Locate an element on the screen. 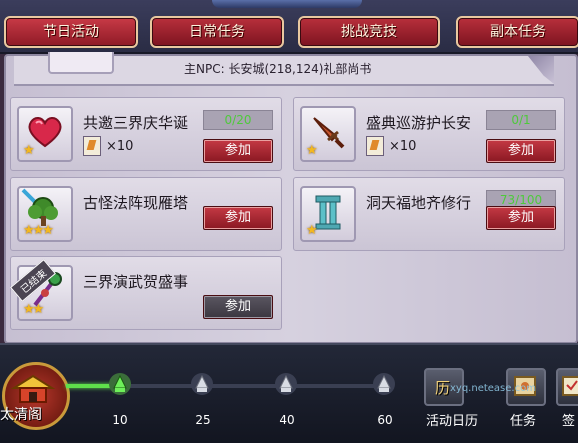 Image resolution: width=578 pixels, height=443 pixels. npc-info-strip: 主NPC: 长安城(218,124)礼部尚书 is located at coordinates (284, 69).